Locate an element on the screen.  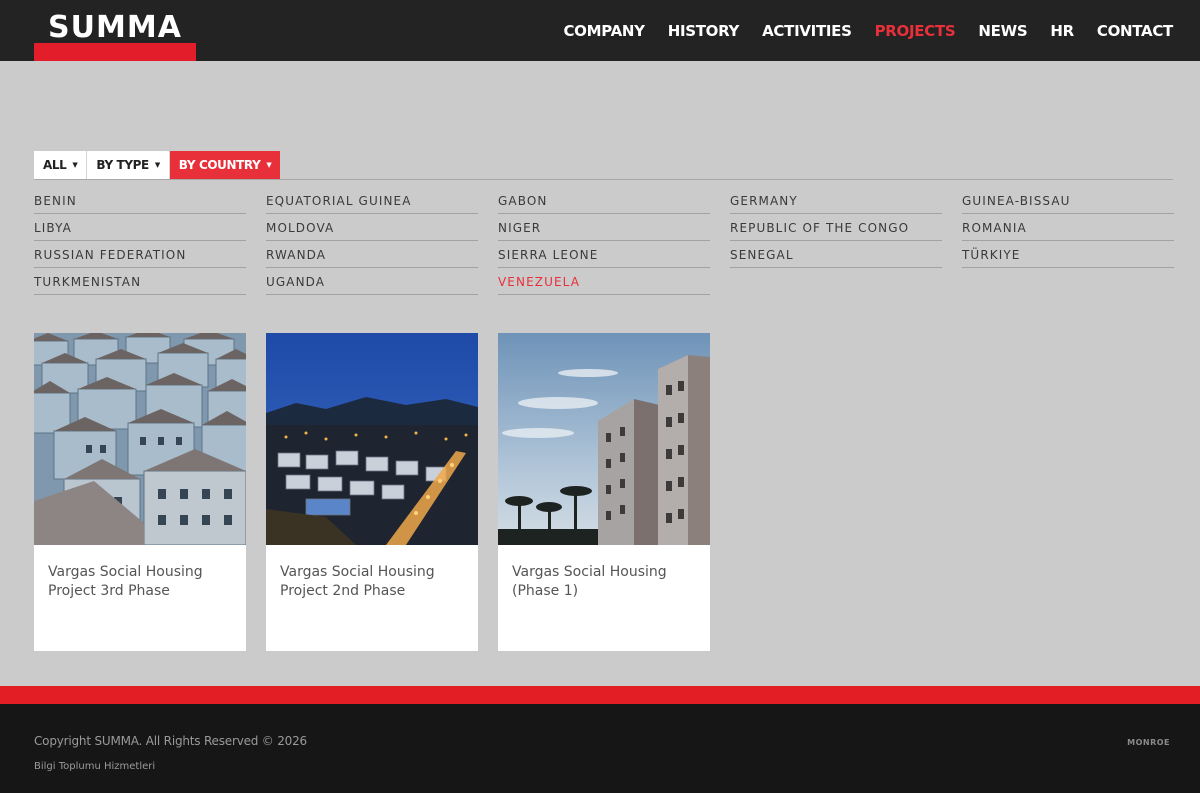
project-card: Vargas Social Housing Project 2nd Phase is located at coordinates (372, 492).